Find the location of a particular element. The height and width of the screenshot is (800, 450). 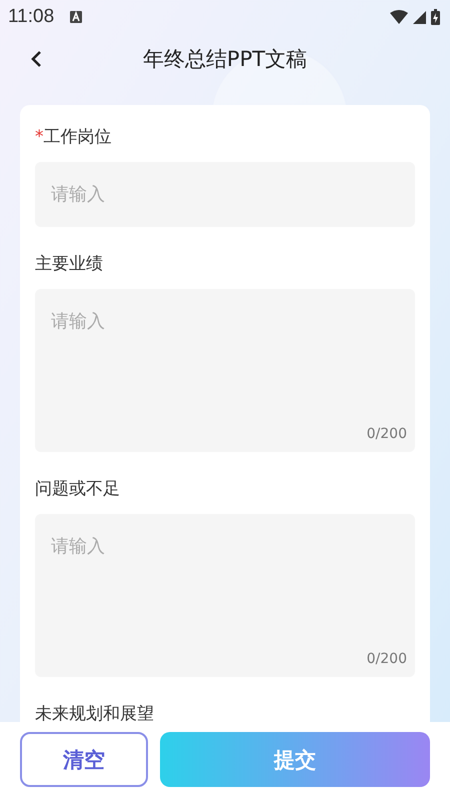

page-title: 年终总结PPT文稿 is located at coordinates (225, 59).